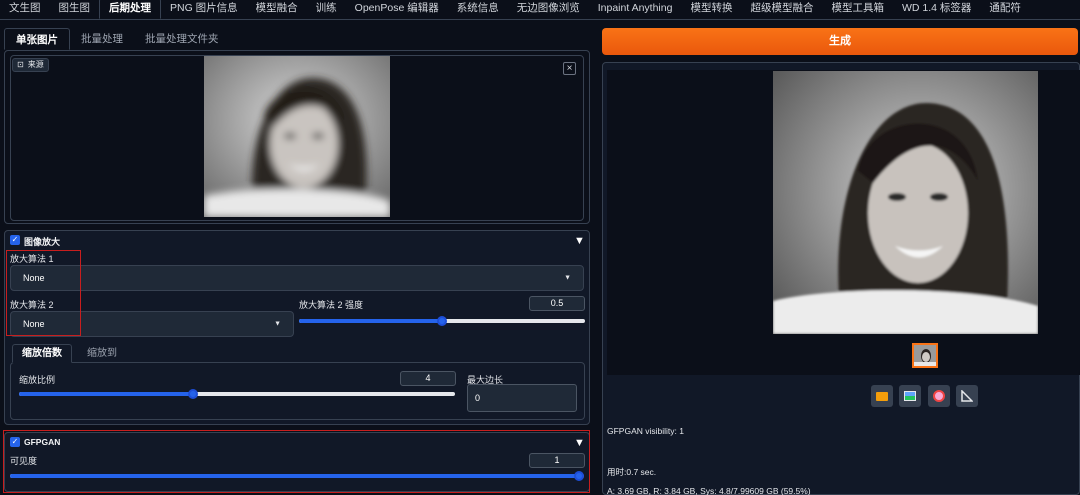 This screenshot has width=1080, height=495. What do you see at coordinates (20, 64) in the screenshot?
I see `image-icon: ⊡` at bounding box center [20, 64].